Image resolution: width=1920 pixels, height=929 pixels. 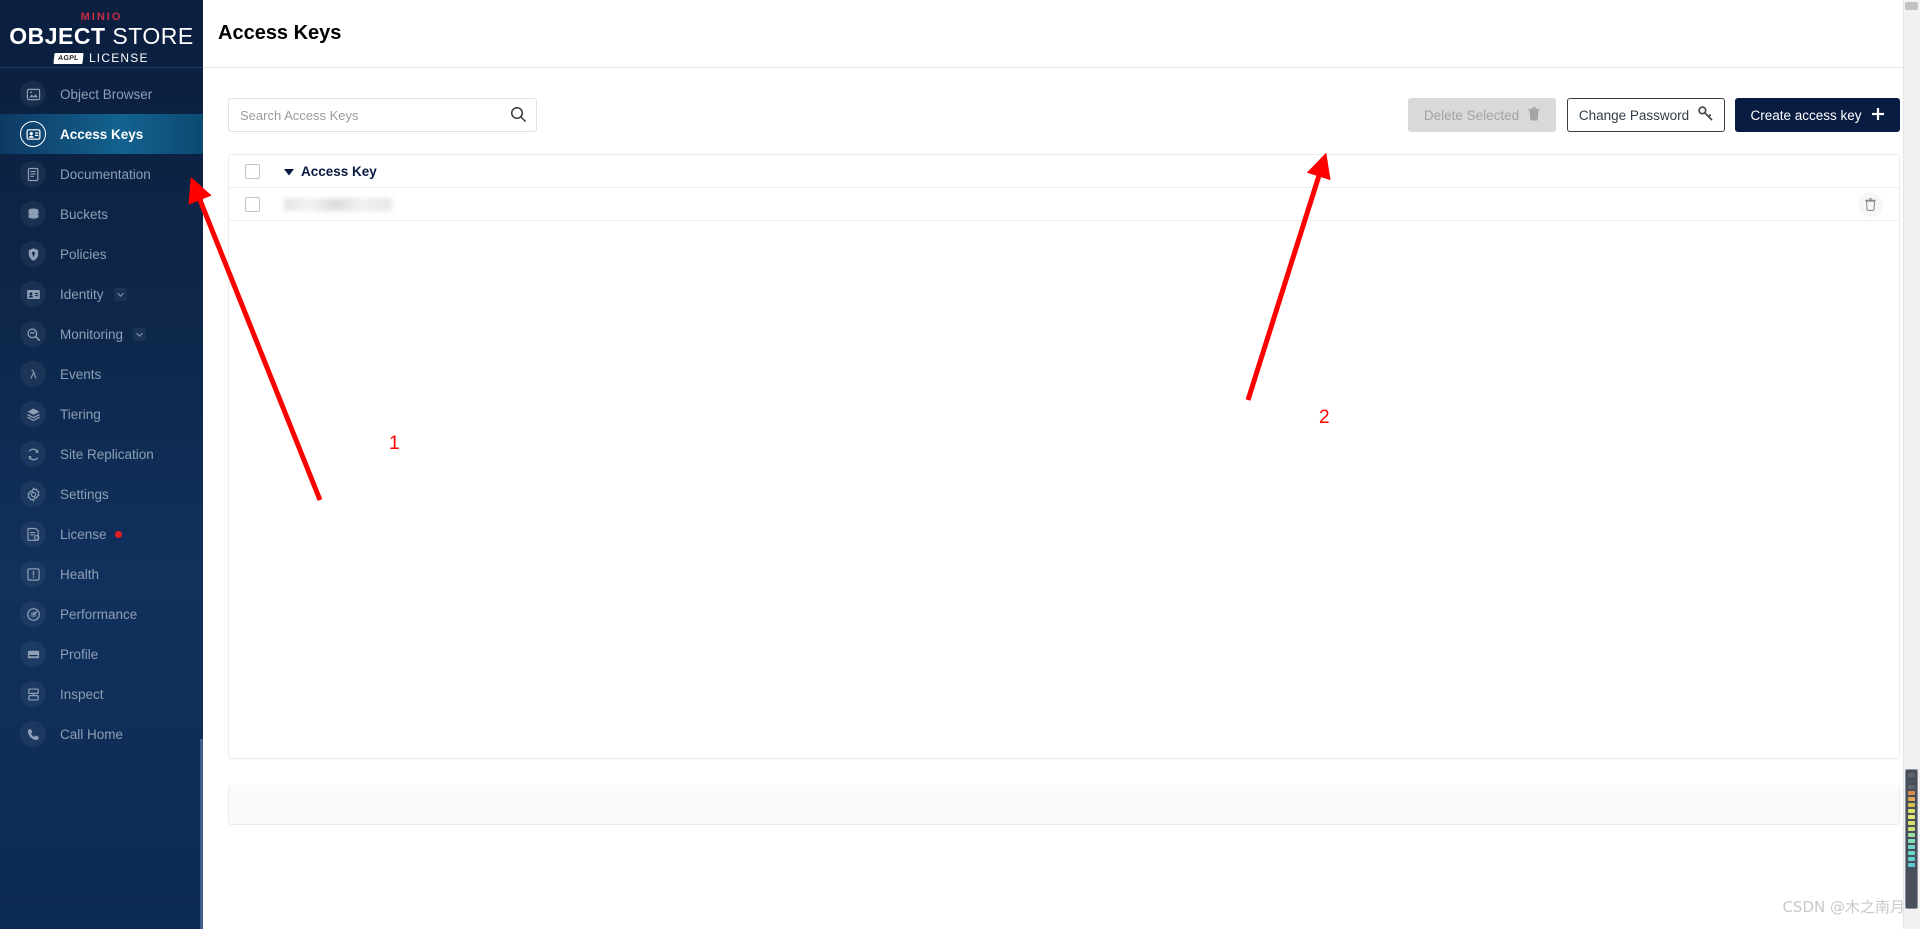 I want to click on access-keys-icon, so click(x=33, y=134).